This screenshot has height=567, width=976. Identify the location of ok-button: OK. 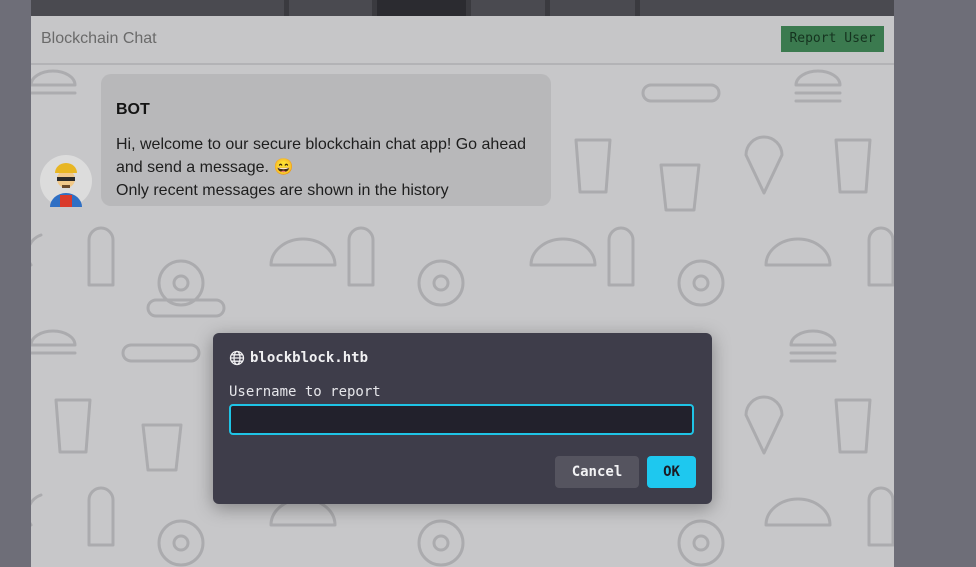
(671, 472).